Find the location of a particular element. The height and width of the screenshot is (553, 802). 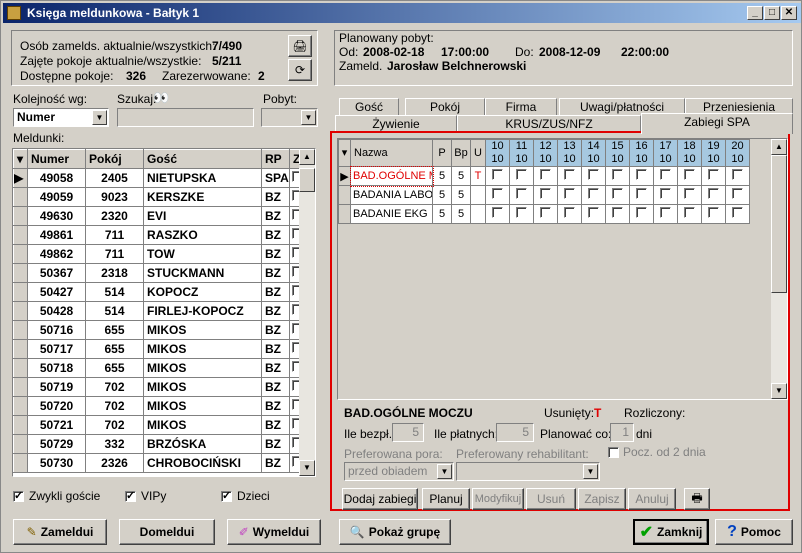

checkout-button: ✐ Wymeldui is located at coordinates (274, 532).